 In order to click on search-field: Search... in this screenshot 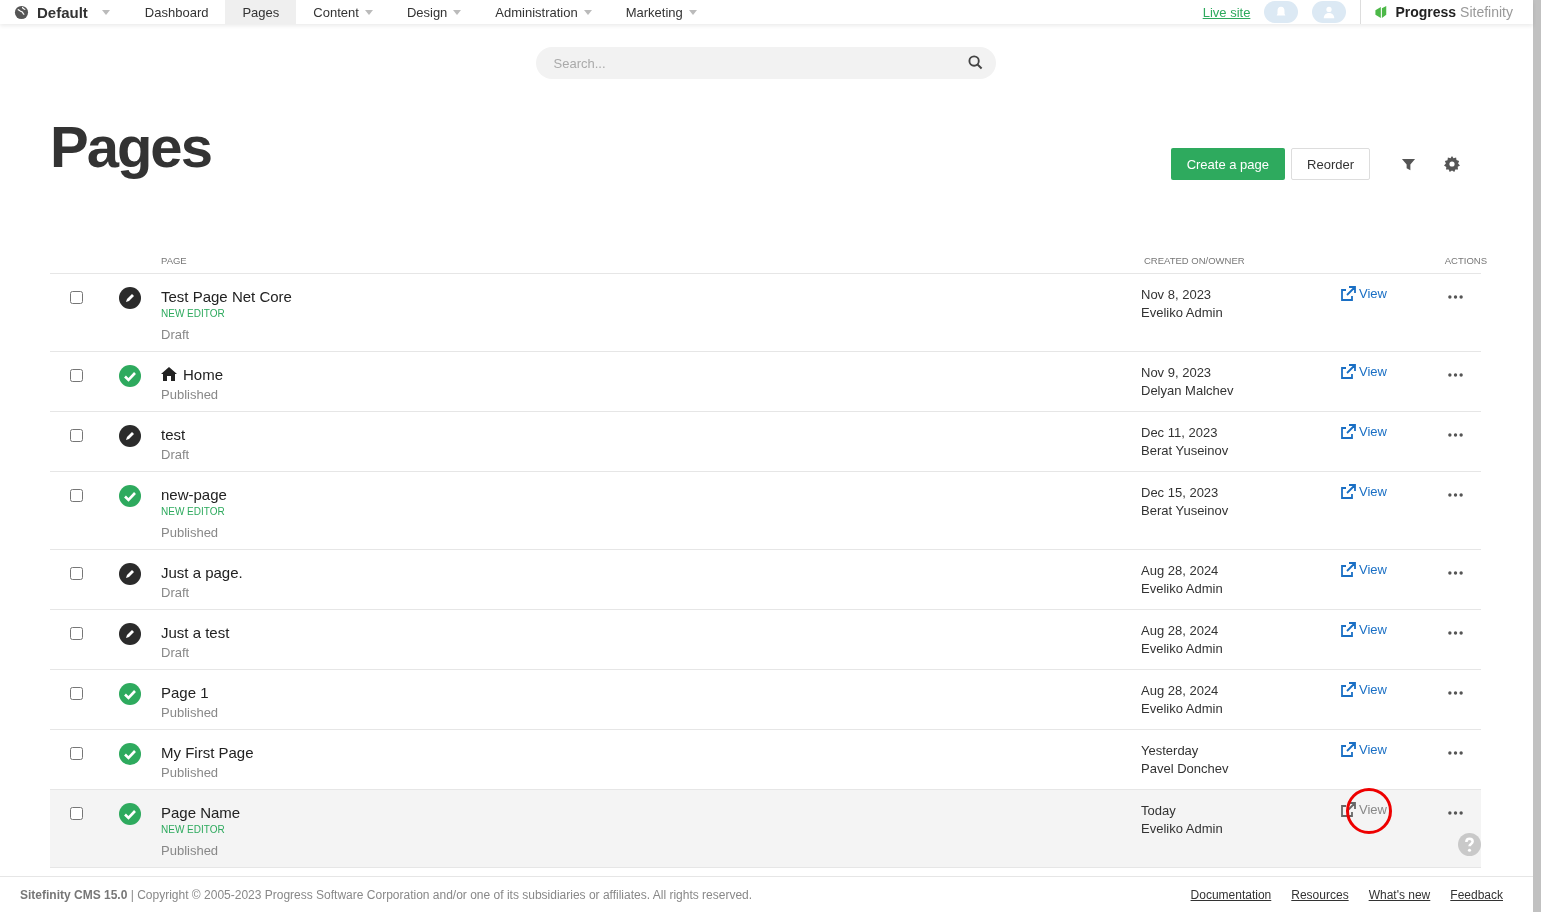, I will do `click(765, 63)`.